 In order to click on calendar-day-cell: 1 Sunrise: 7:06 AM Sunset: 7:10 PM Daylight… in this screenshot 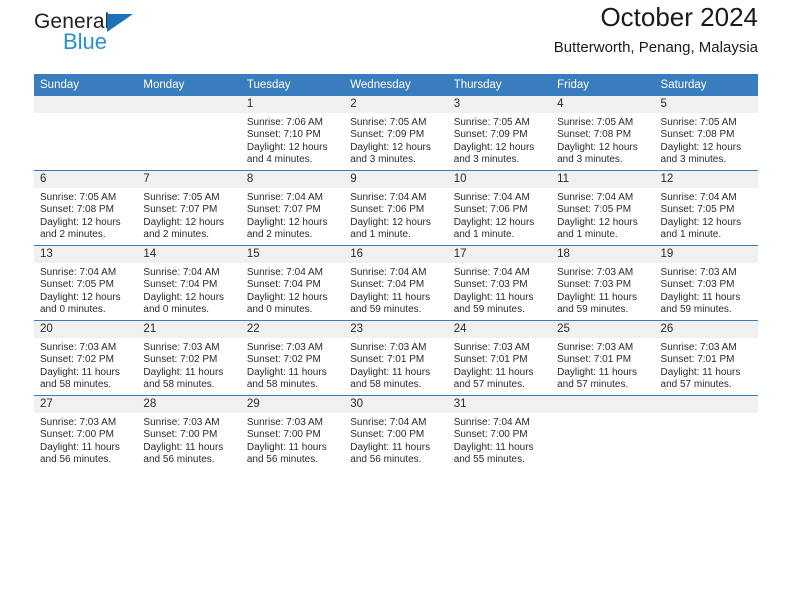, I will do `click(292, 133)`.